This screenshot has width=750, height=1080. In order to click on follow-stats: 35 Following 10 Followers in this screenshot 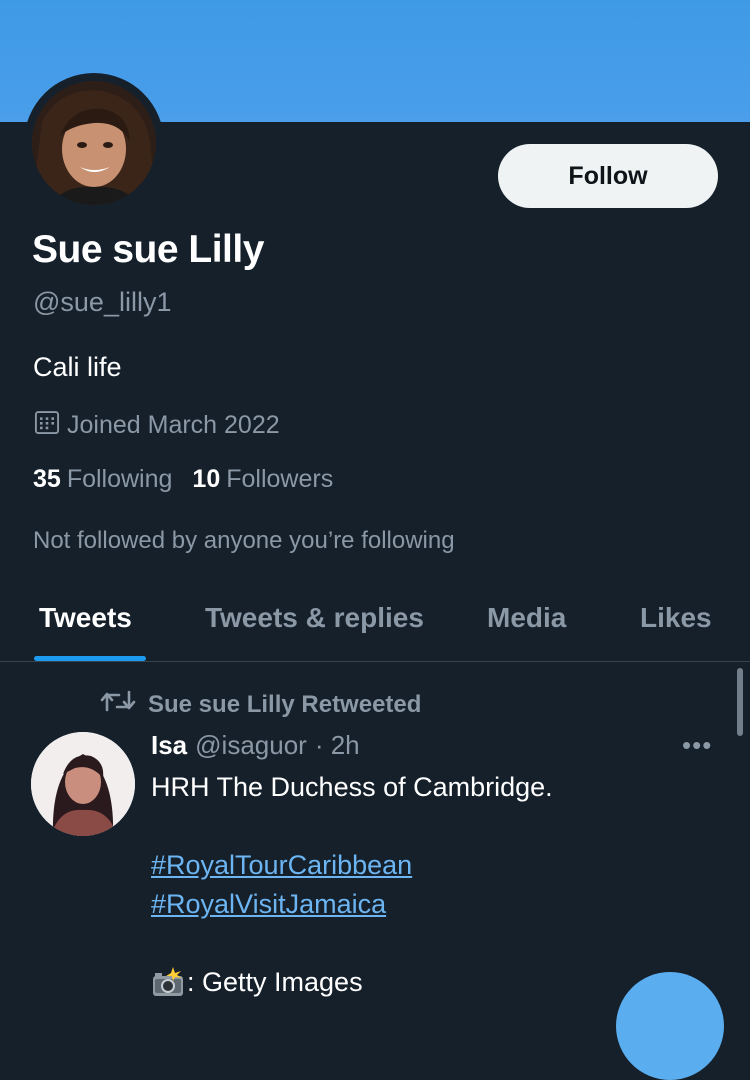, I will do `click(183, 479)`.